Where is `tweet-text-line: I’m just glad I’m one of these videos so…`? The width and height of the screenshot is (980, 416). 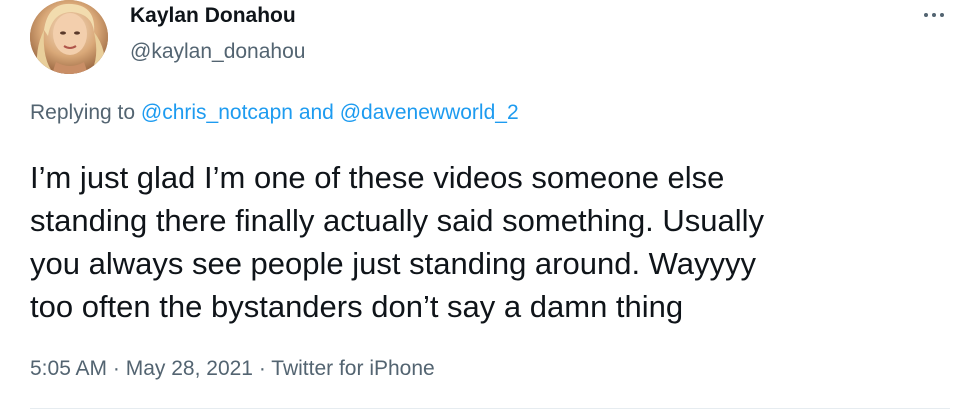 tweet-text-line: I’m just glad I’m one of these videos so… is located at coordinates (377, 177).